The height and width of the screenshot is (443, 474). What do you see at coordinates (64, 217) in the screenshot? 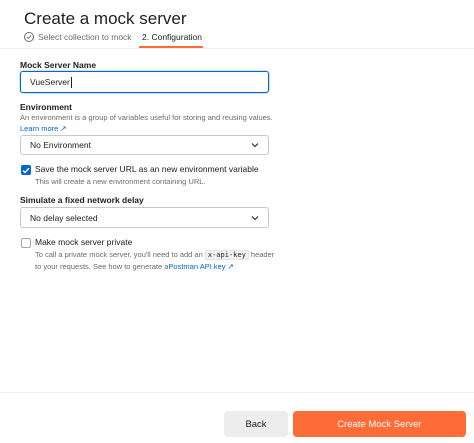
I see `network-delay-selected-value: No delay selected` at bounding box center [64, 217].